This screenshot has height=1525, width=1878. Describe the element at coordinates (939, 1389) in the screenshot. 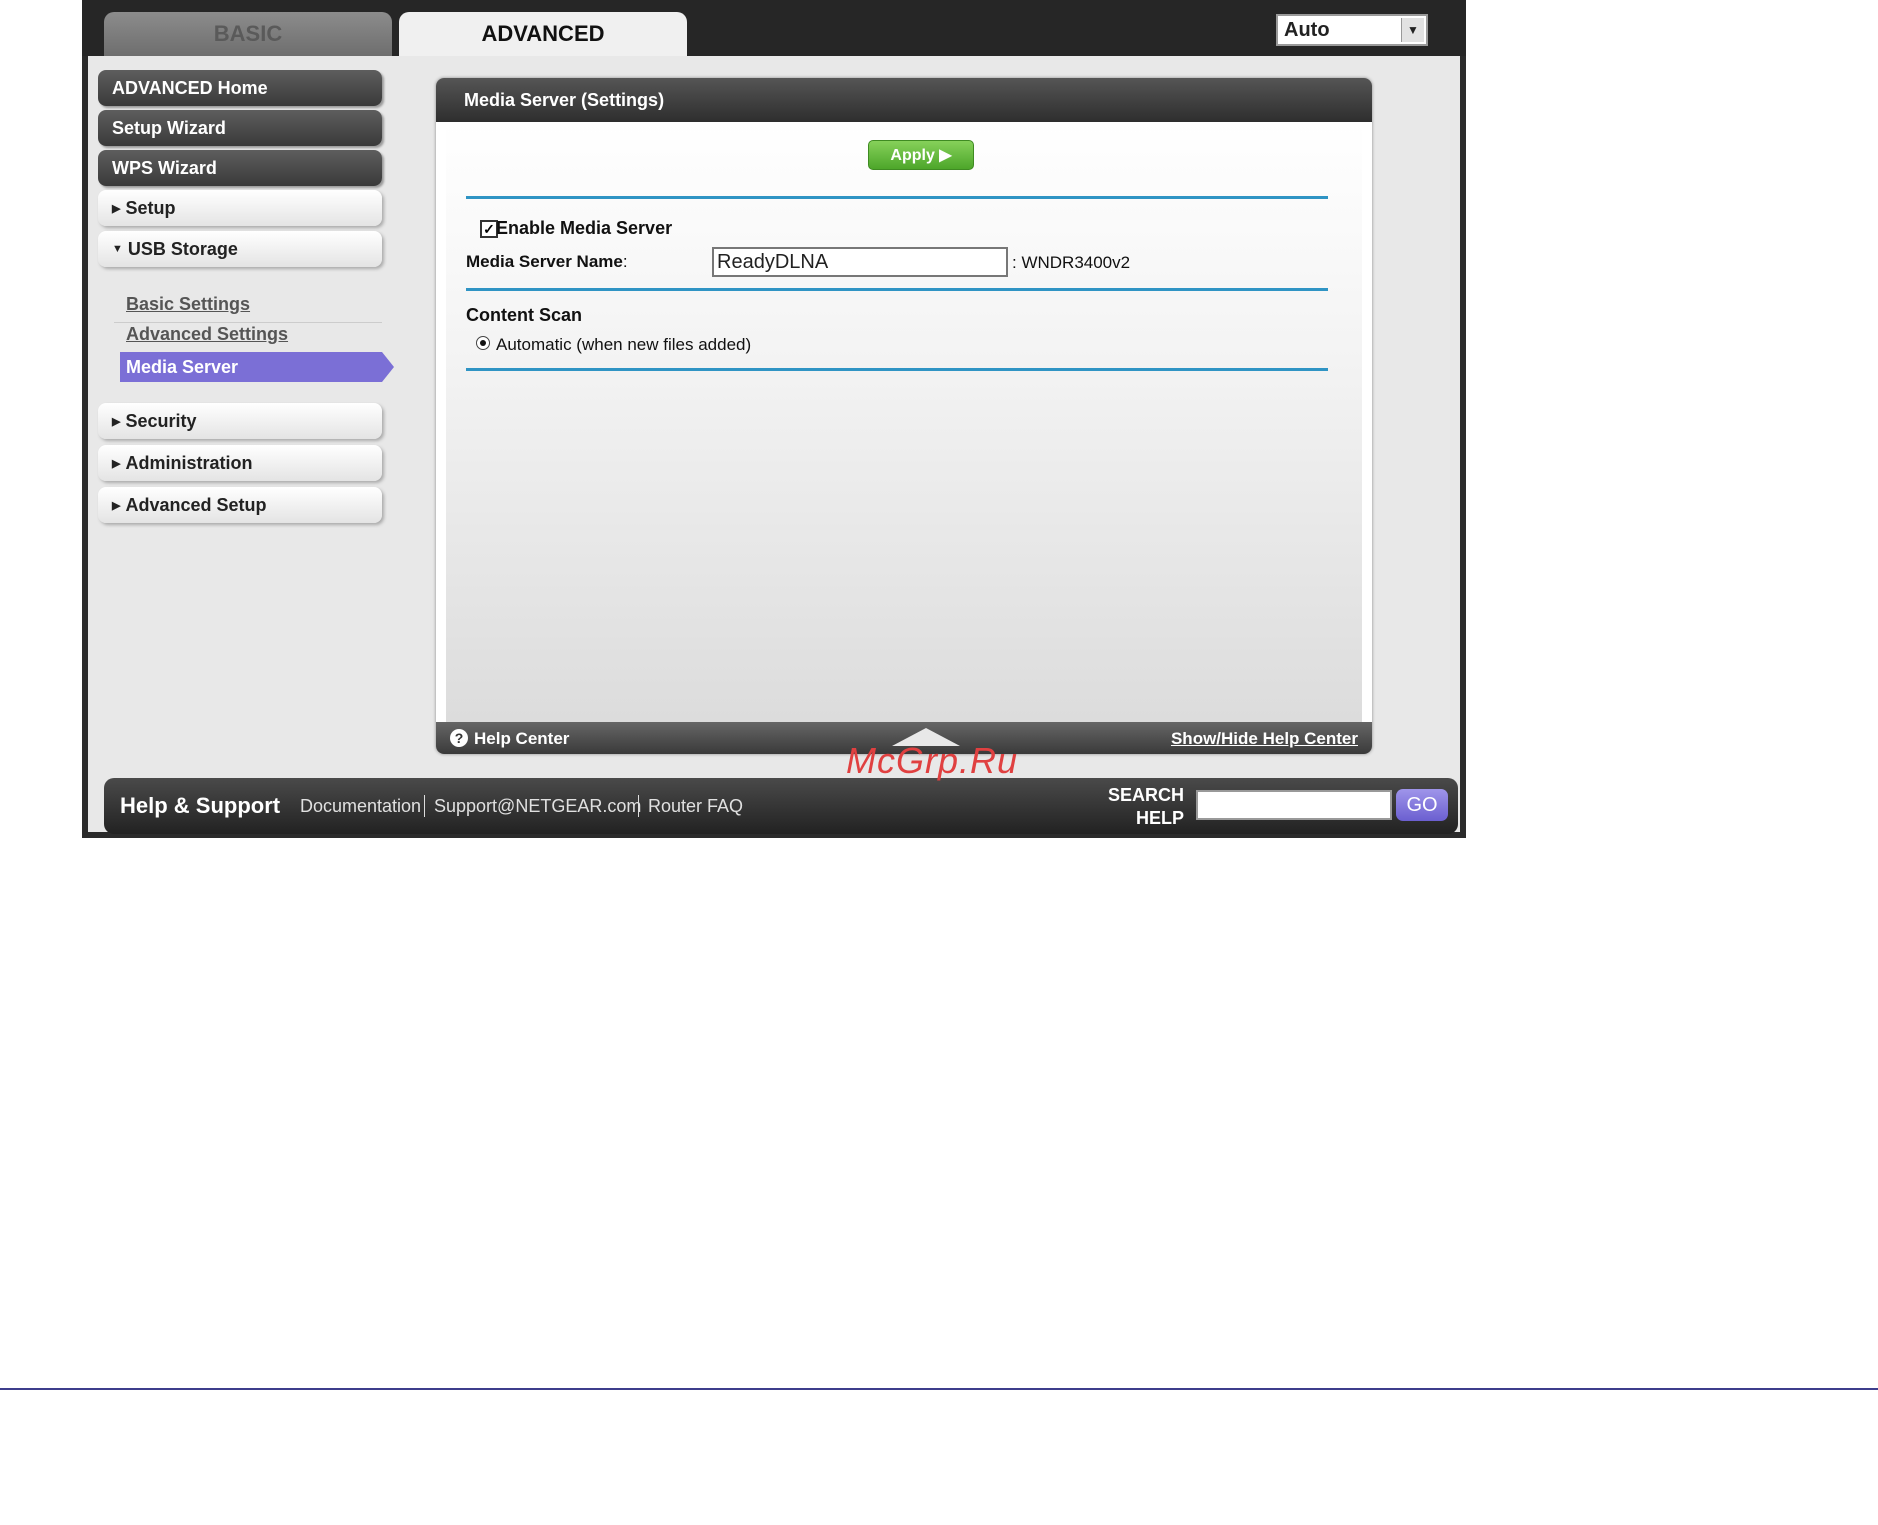

I see `page-divider` at that location.